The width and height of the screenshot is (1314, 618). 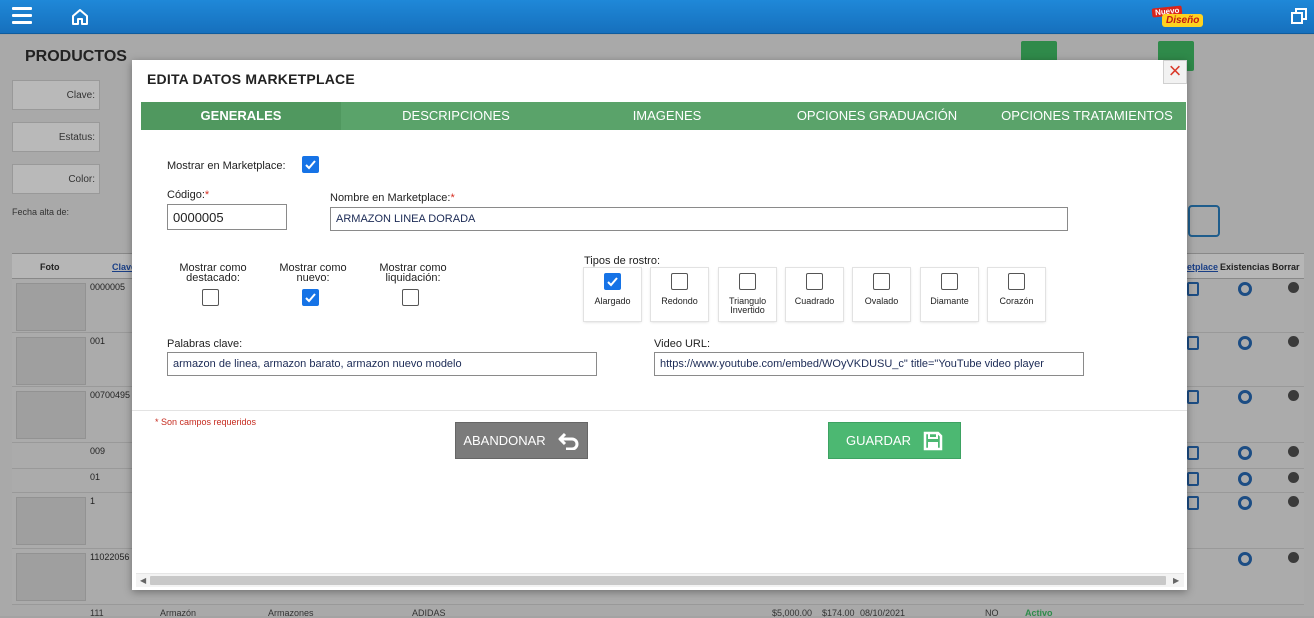 What do you see at coordinates (108, 287) in the screenshot?
I see `row-code: 0000005` at bounding box center [108, 287].